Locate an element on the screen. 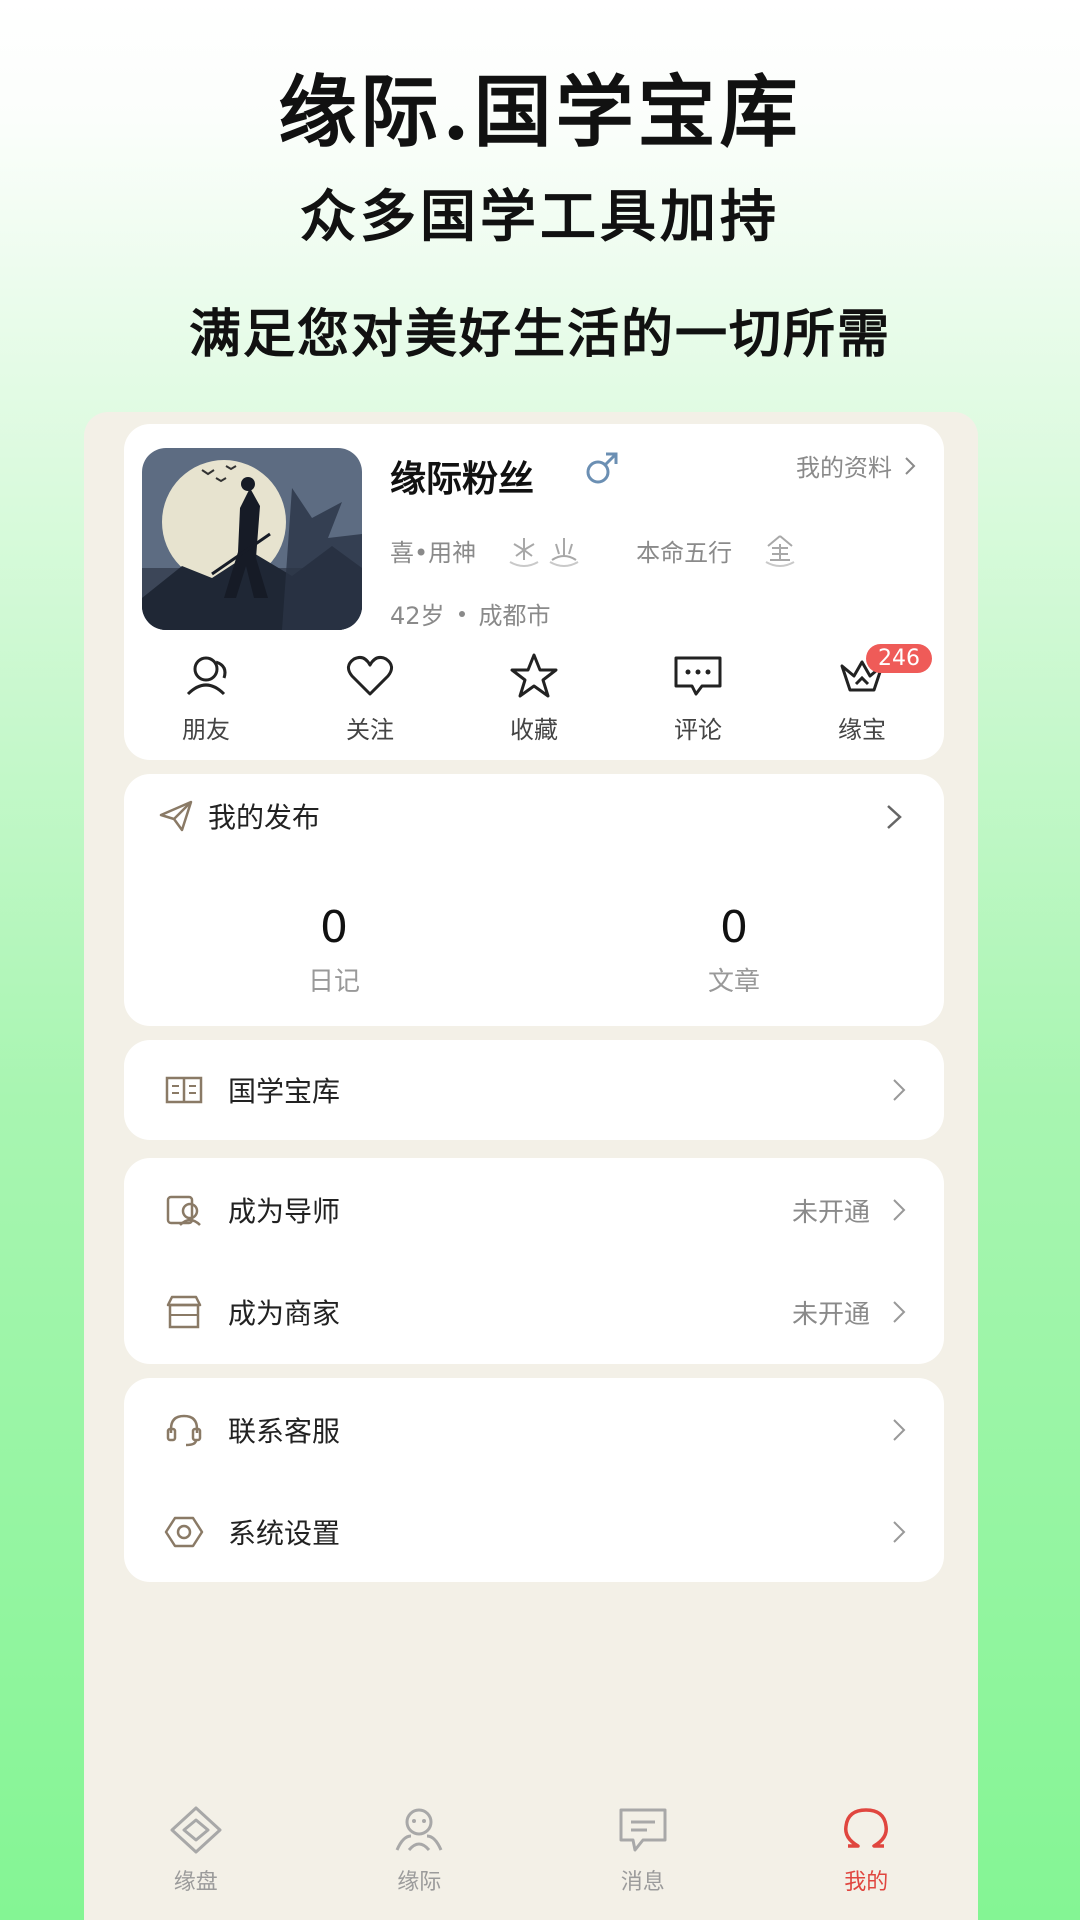 The width and height of the screenshot is (1080, 1920). quick-action-comments: 评论 is located at coordinates (698, 702).